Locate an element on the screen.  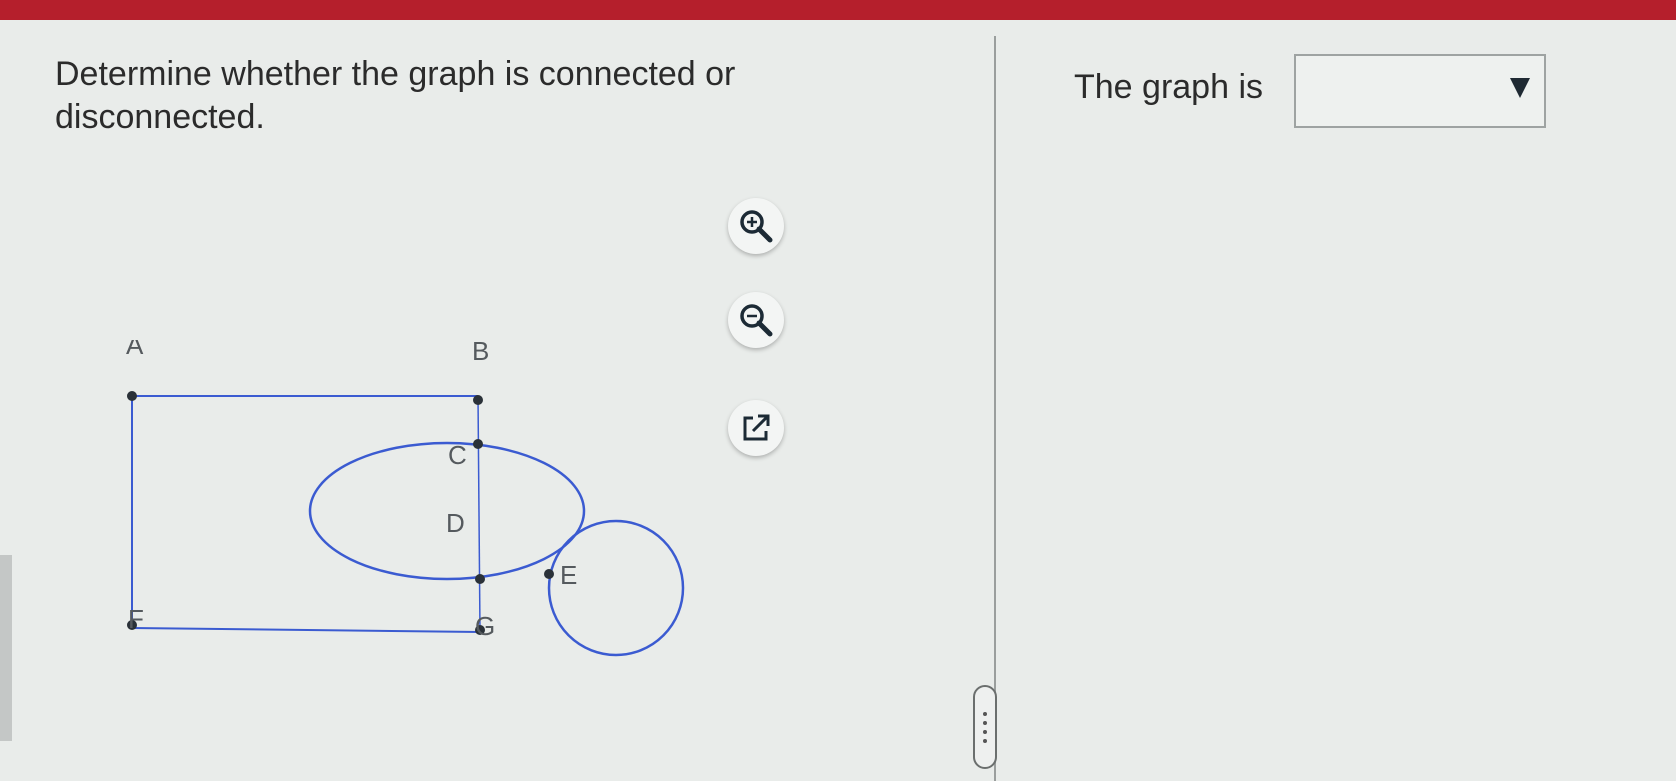
vertex-a is located at coordinates (132, 396).